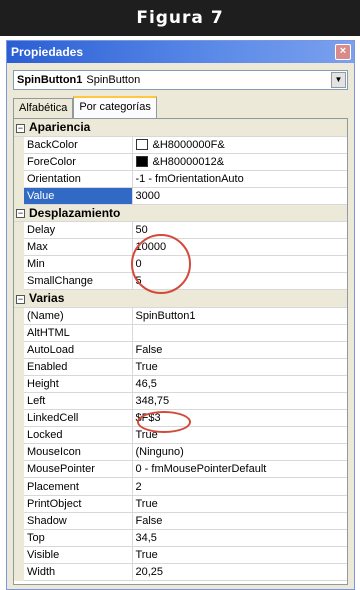  Describe the element at coordinates (180, 128) in the screenshot. I see `category-row: − Apariencia` at that location.